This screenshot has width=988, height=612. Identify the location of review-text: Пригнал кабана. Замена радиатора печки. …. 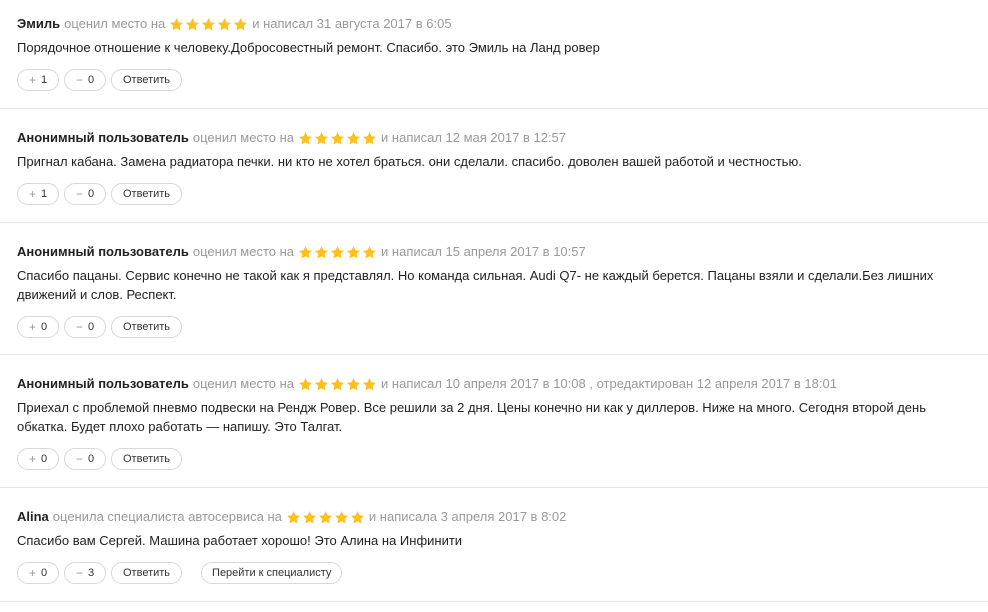
(409, 161).